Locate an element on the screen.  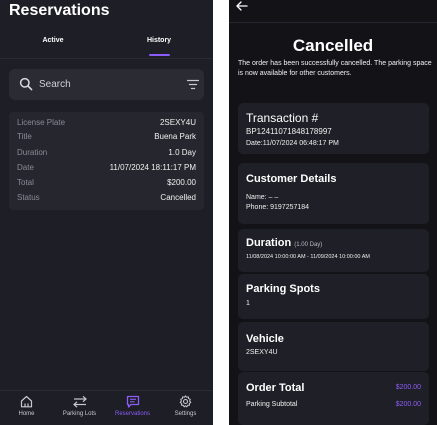
reservation-row-total: Total $200.00 is located at coordinates (106, 184).